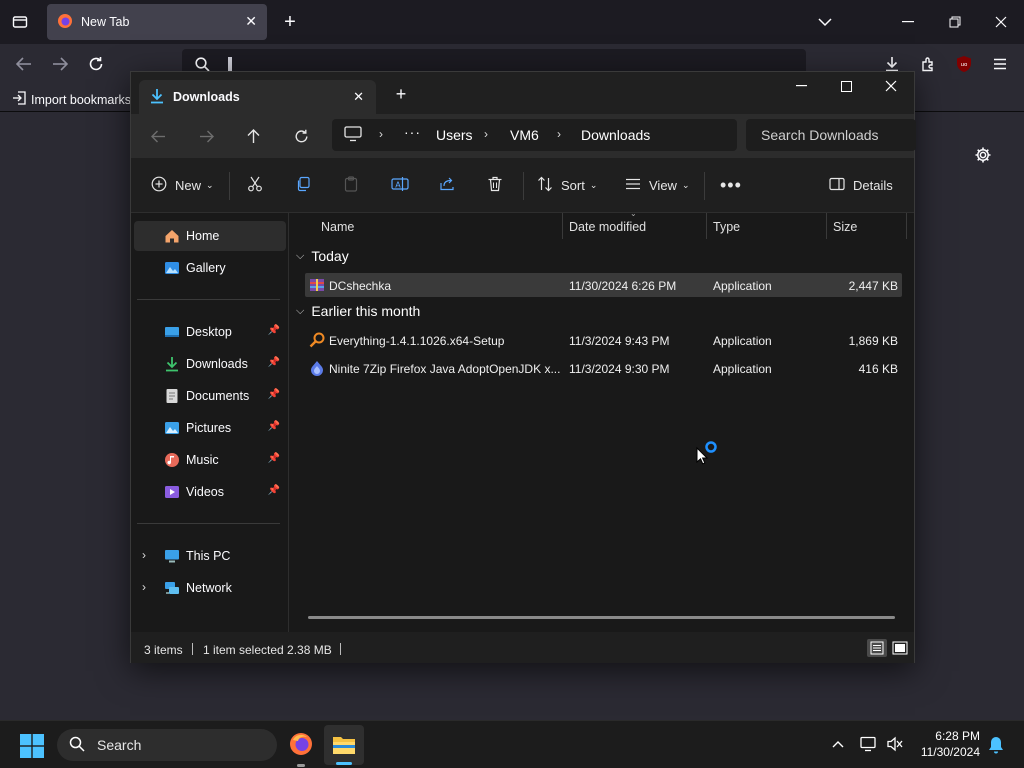 The width and height of the screenshot is (1024, 768). Describe the element at coordinates (417, 341) in the screenshot. I see `file-name: Everything-1.4.1.1026.x64-Setup` at that location.